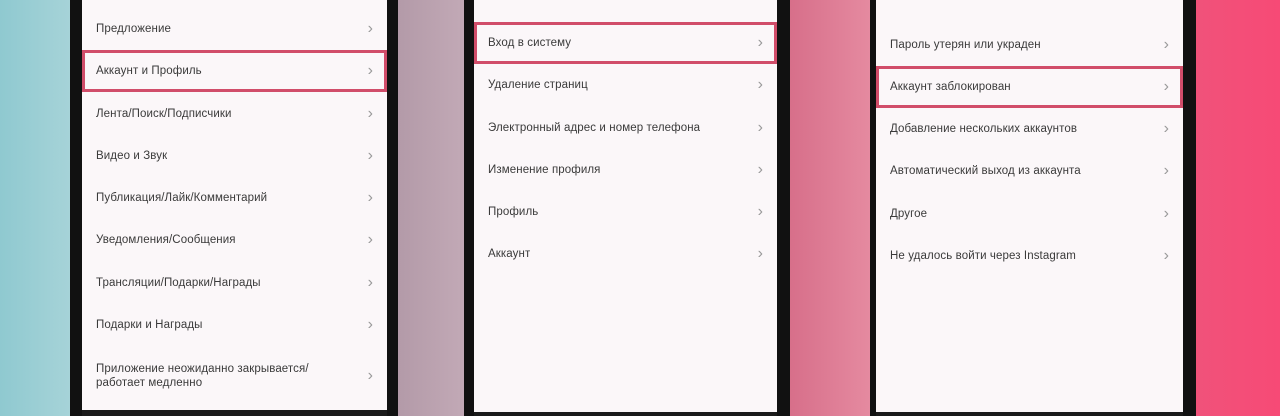 This screenshot has width=1280, height=416. I want to click on menu-item: Электронный адрес и номер телефона ›, so click(625, 128).